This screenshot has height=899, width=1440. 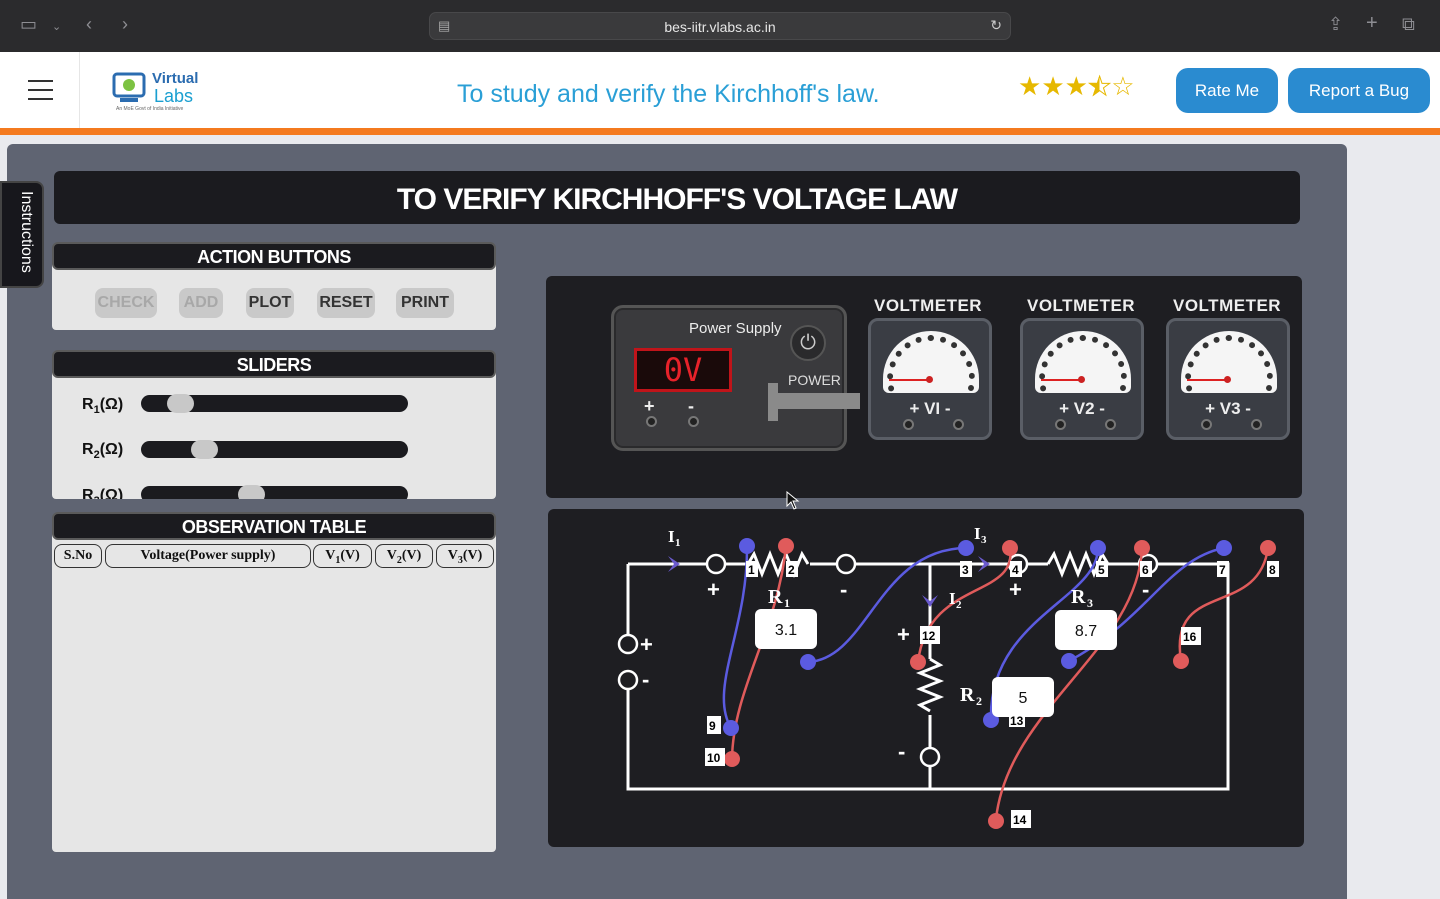 What do you see at coordinates (815, 401) in the screenshot?
I see `power-knob-slider` at bounding box center [815, 401].